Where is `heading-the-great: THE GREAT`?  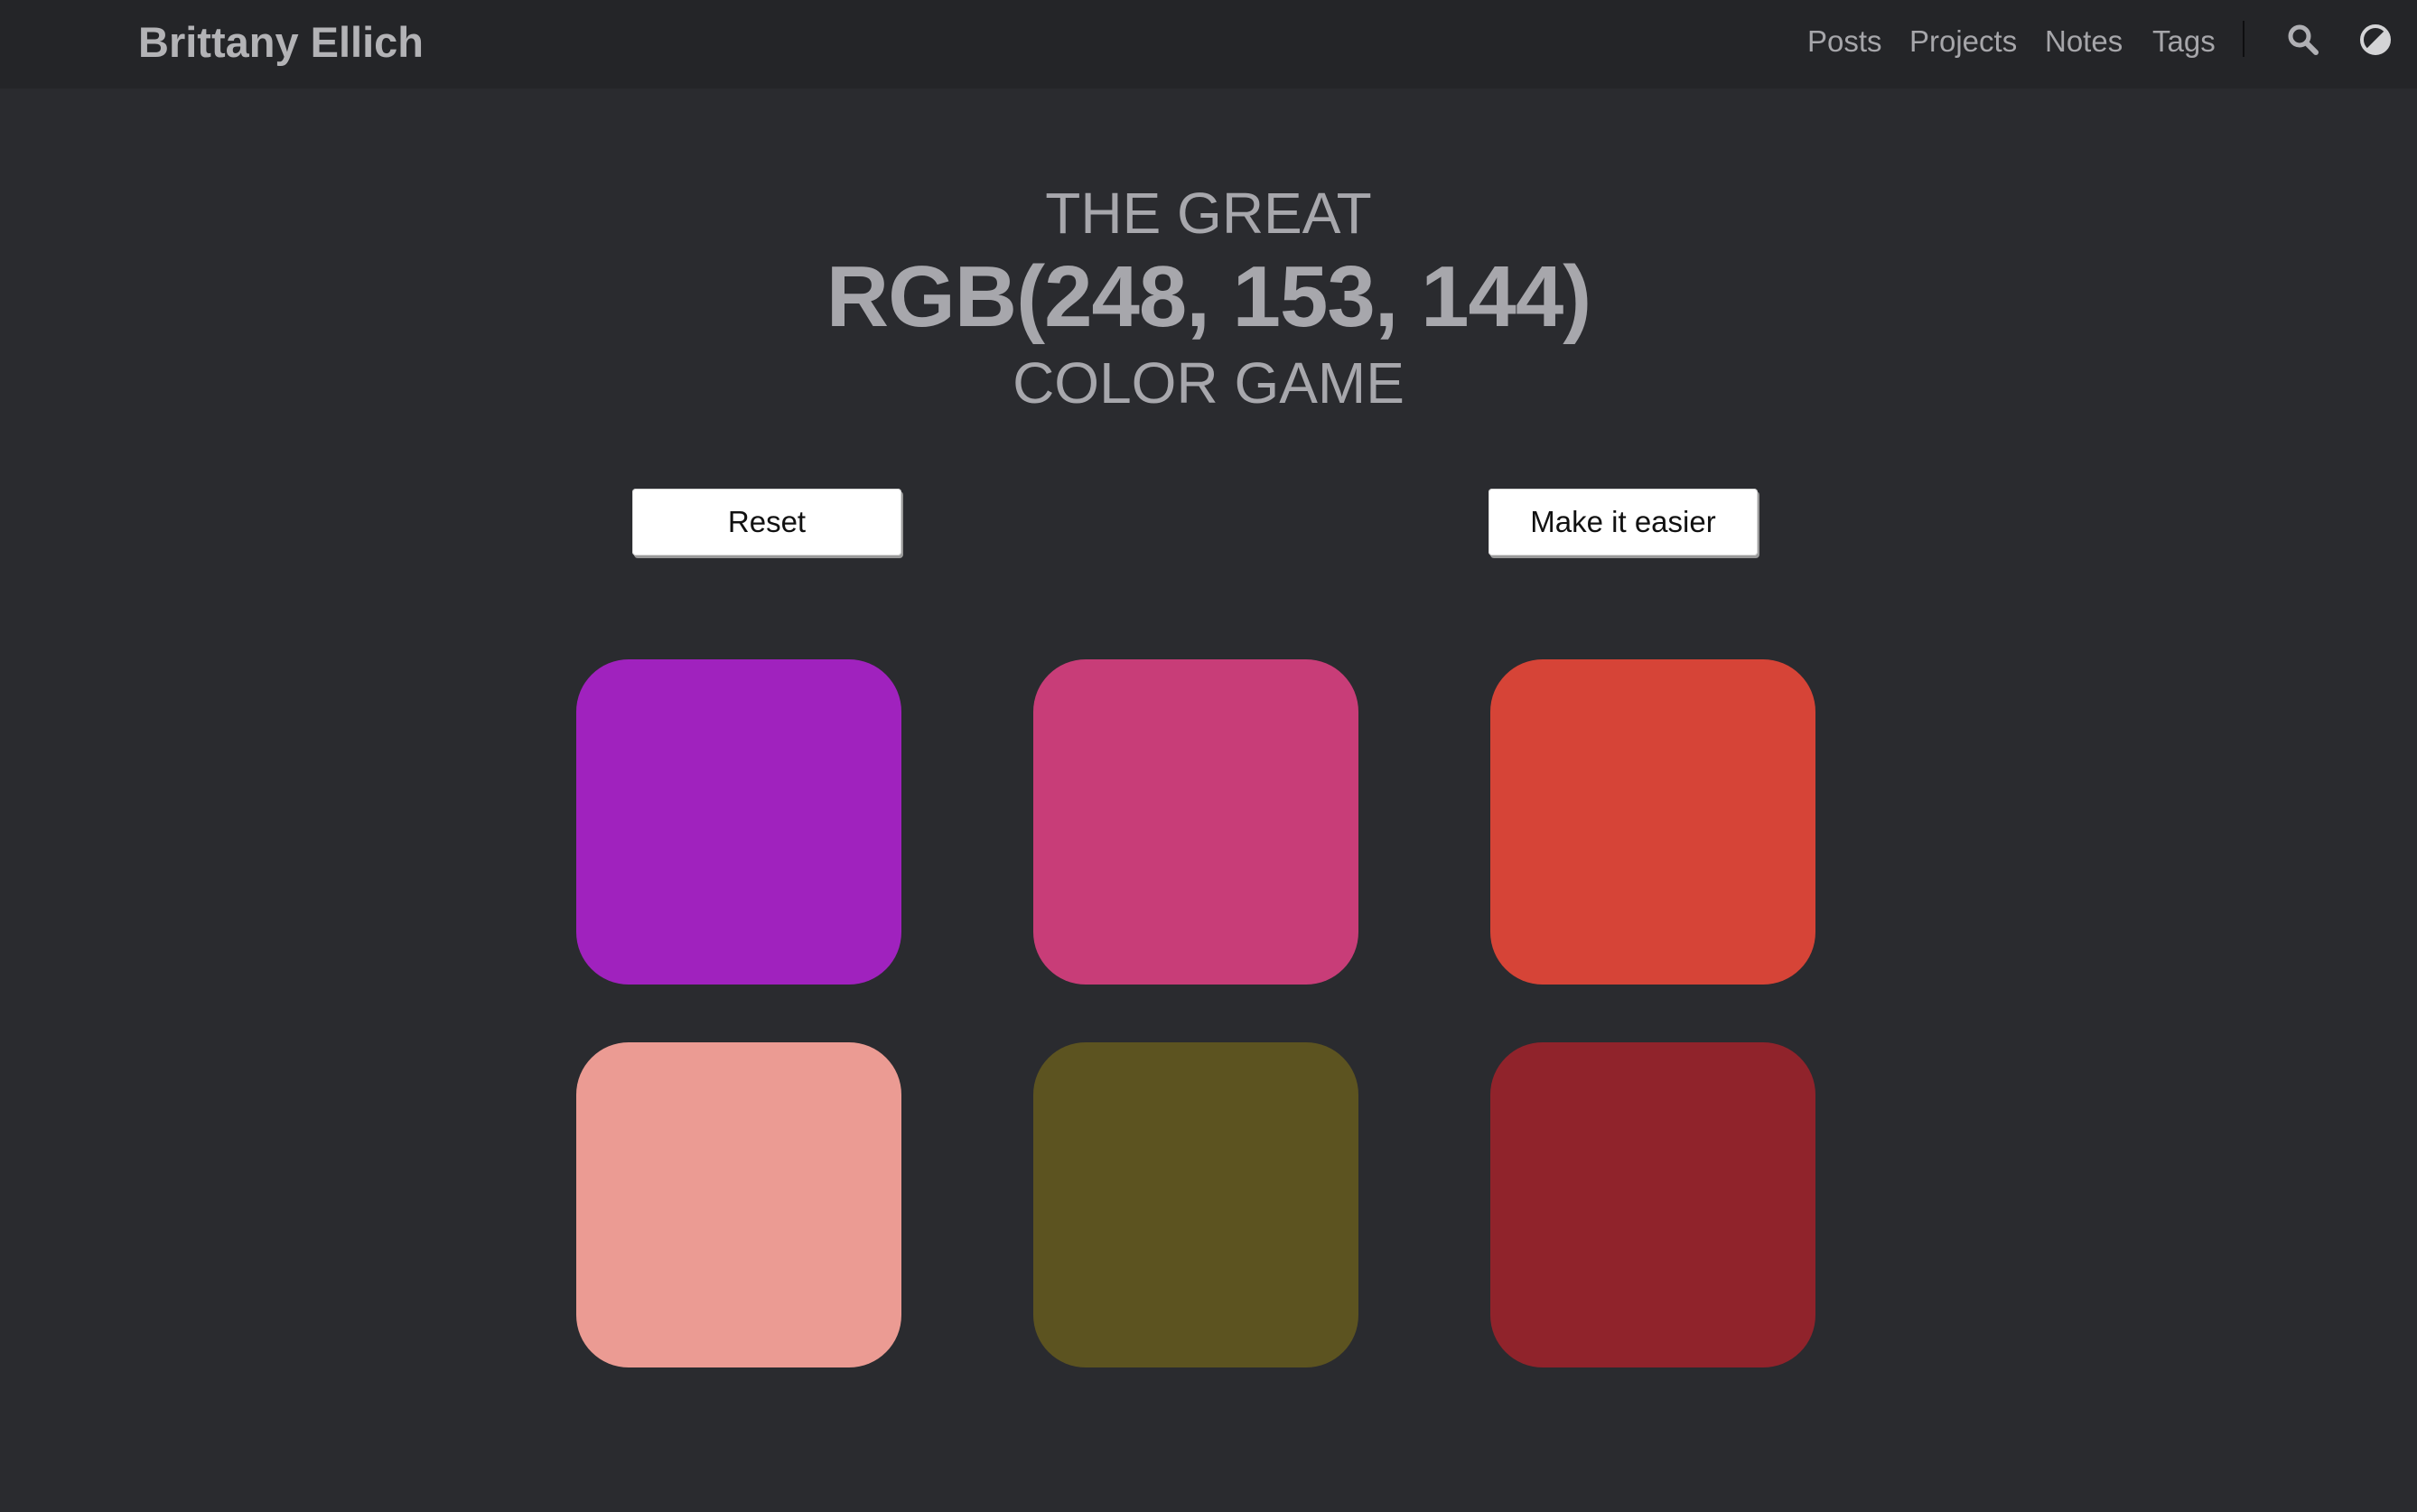
heading-the-great: THE GREAT is located at coordinates (1208, 213).